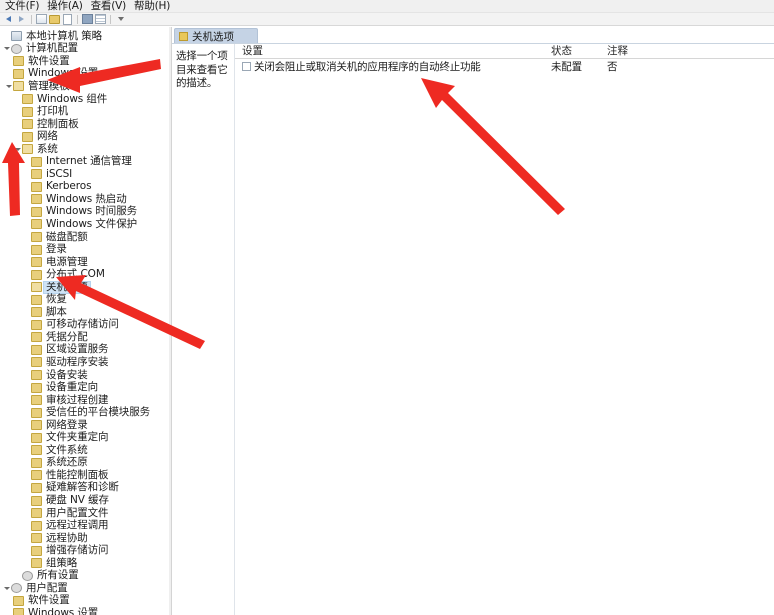 Image resolution: width=774 pixels, height=615 pixels. What do you see at coordinates (54, 19) in the screenshot?
I see `properties-icon` at bounding box center [54, 19].